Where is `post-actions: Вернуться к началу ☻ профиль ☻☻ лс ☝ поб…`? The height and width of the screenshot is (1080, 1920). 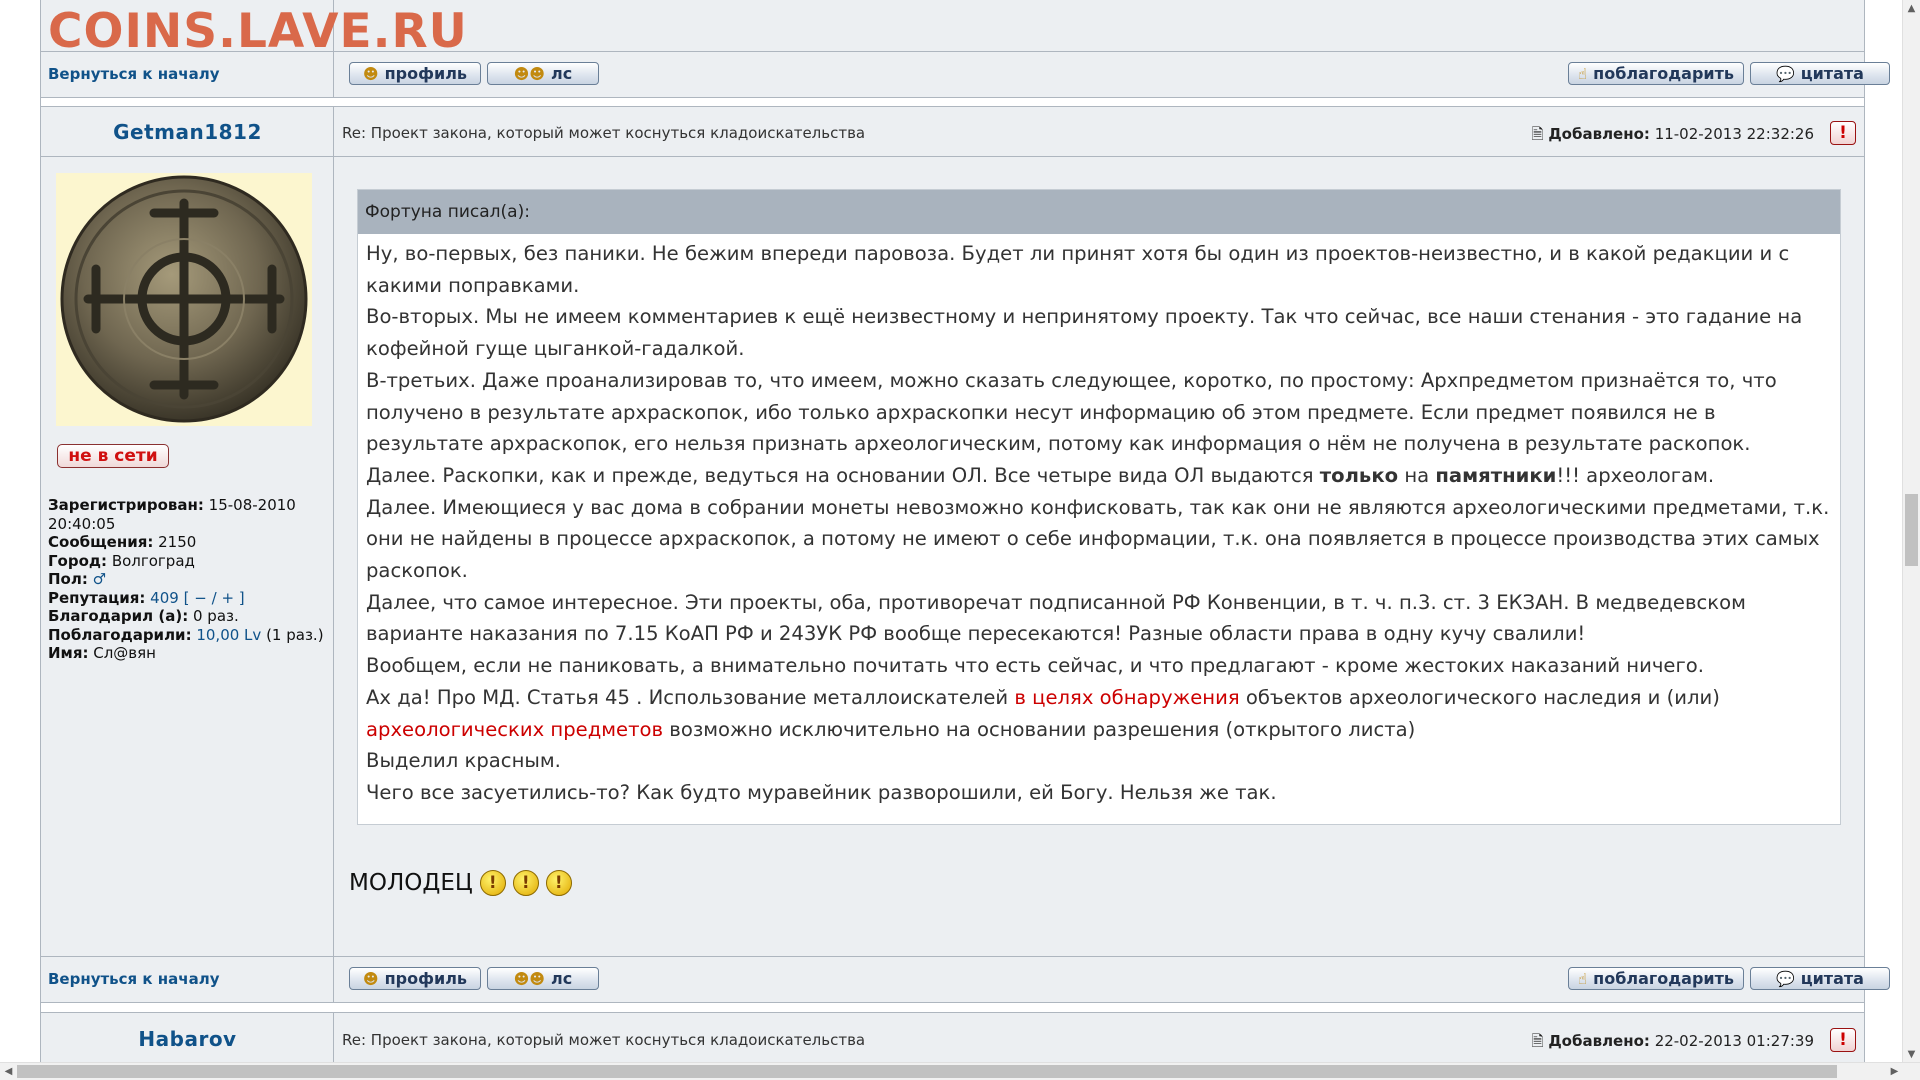
post-actions: Вернуться к началу ☻ профиль ☻☻ лс ☝ поб… is located at coordinates (965, 979).